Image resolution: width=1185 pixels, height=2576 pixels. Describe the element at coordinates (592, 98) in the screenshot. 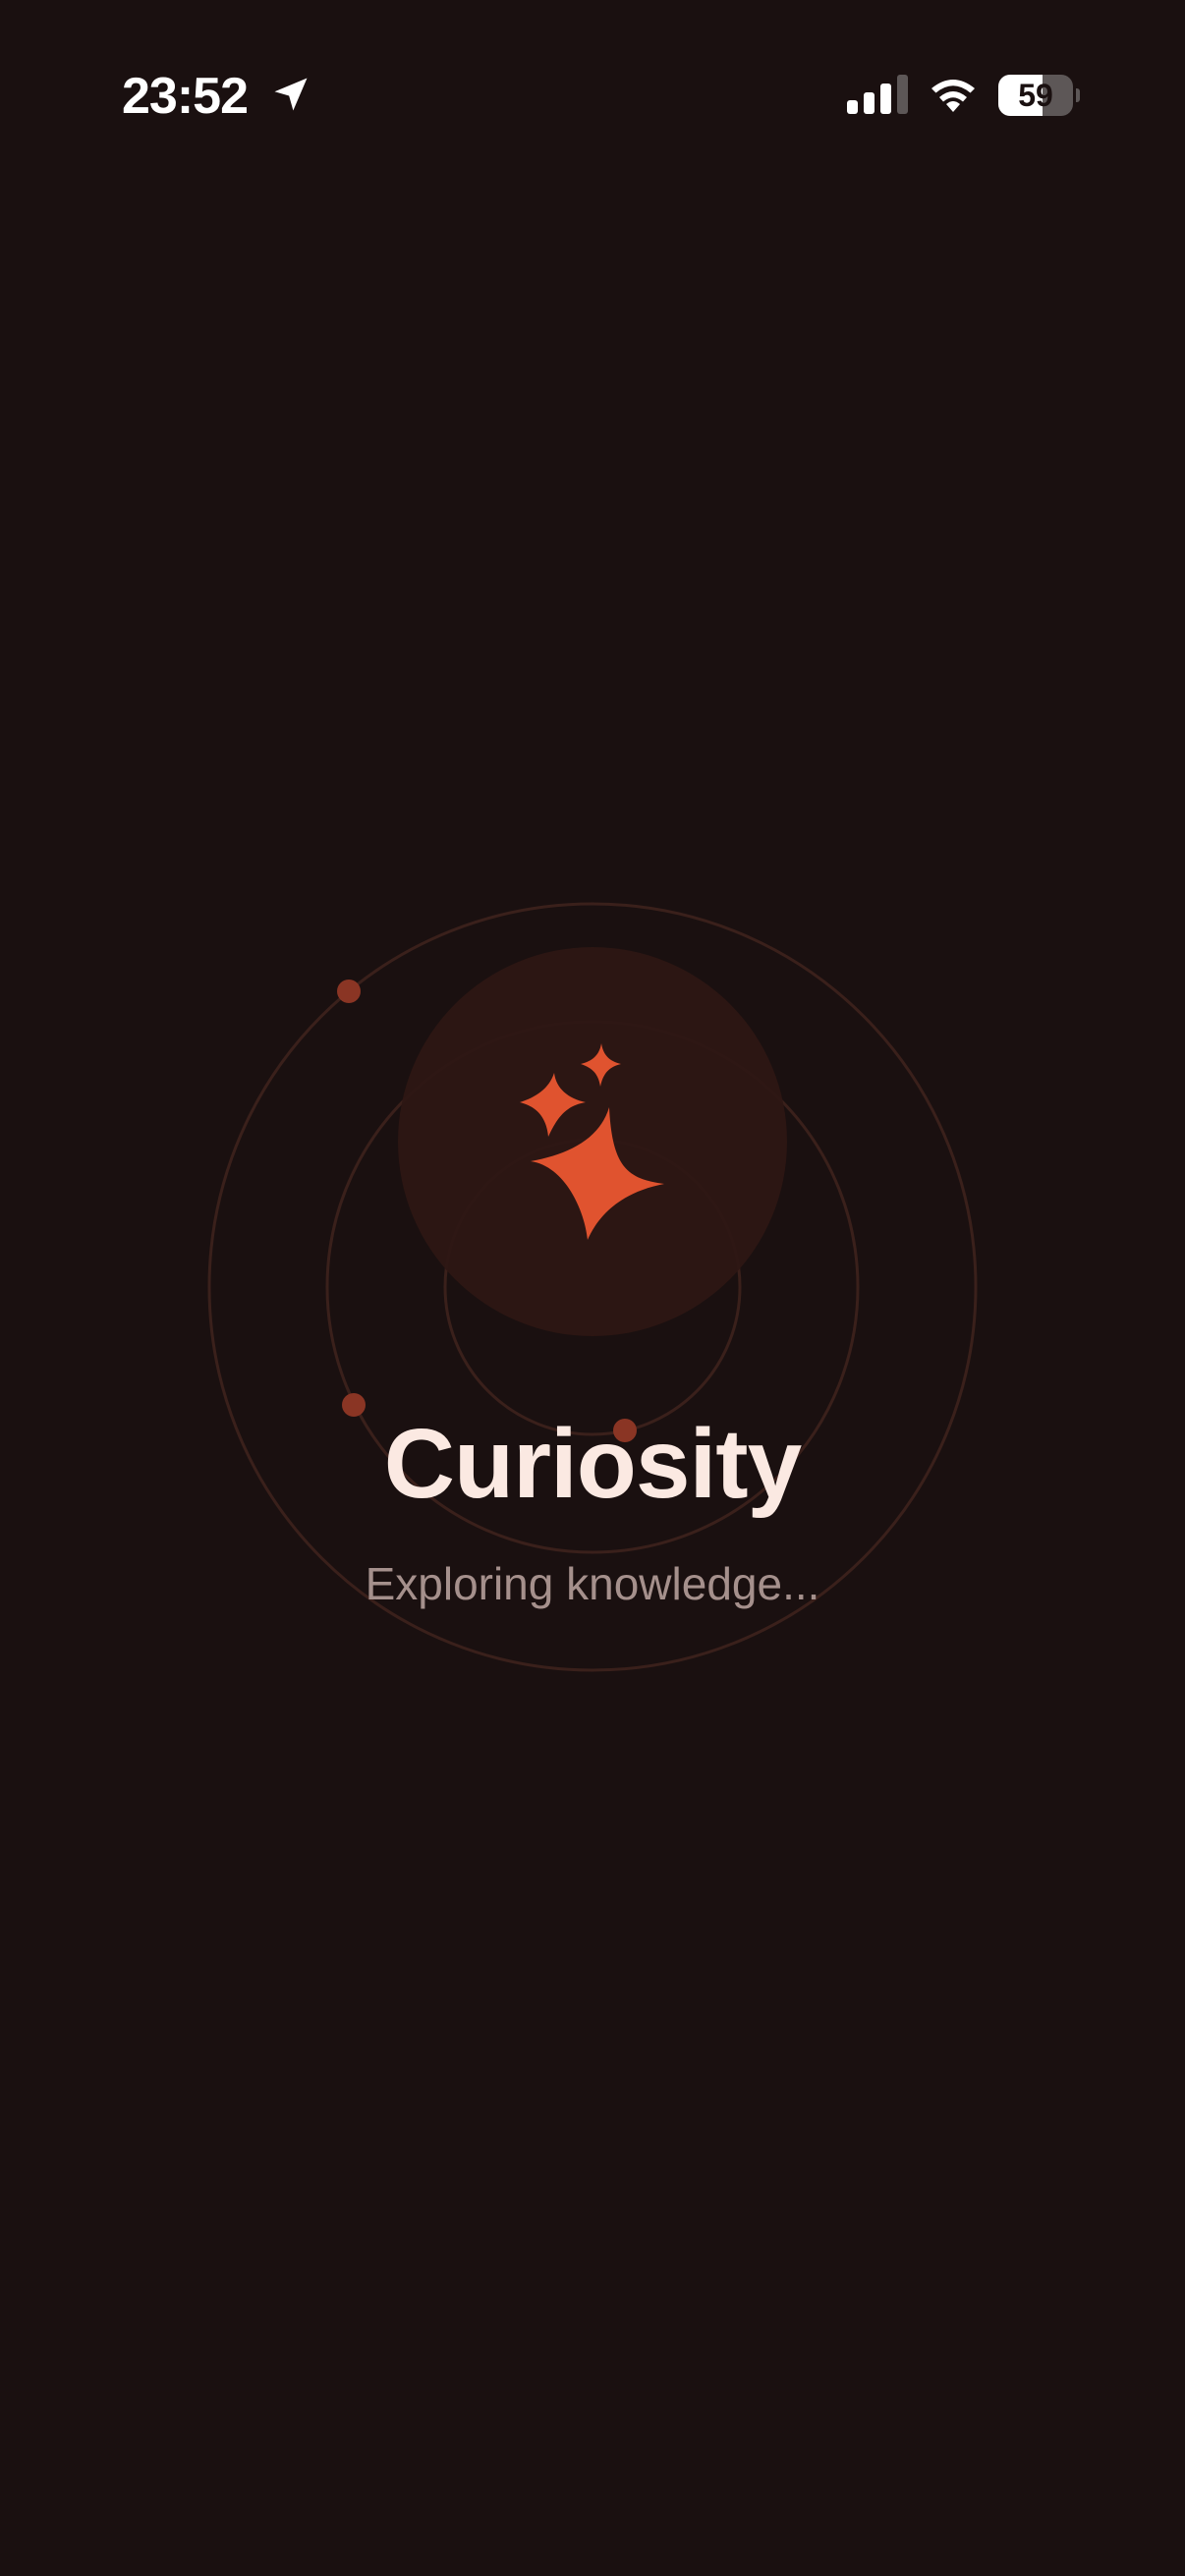

I see `status-bar: 23:52 59` at that location.